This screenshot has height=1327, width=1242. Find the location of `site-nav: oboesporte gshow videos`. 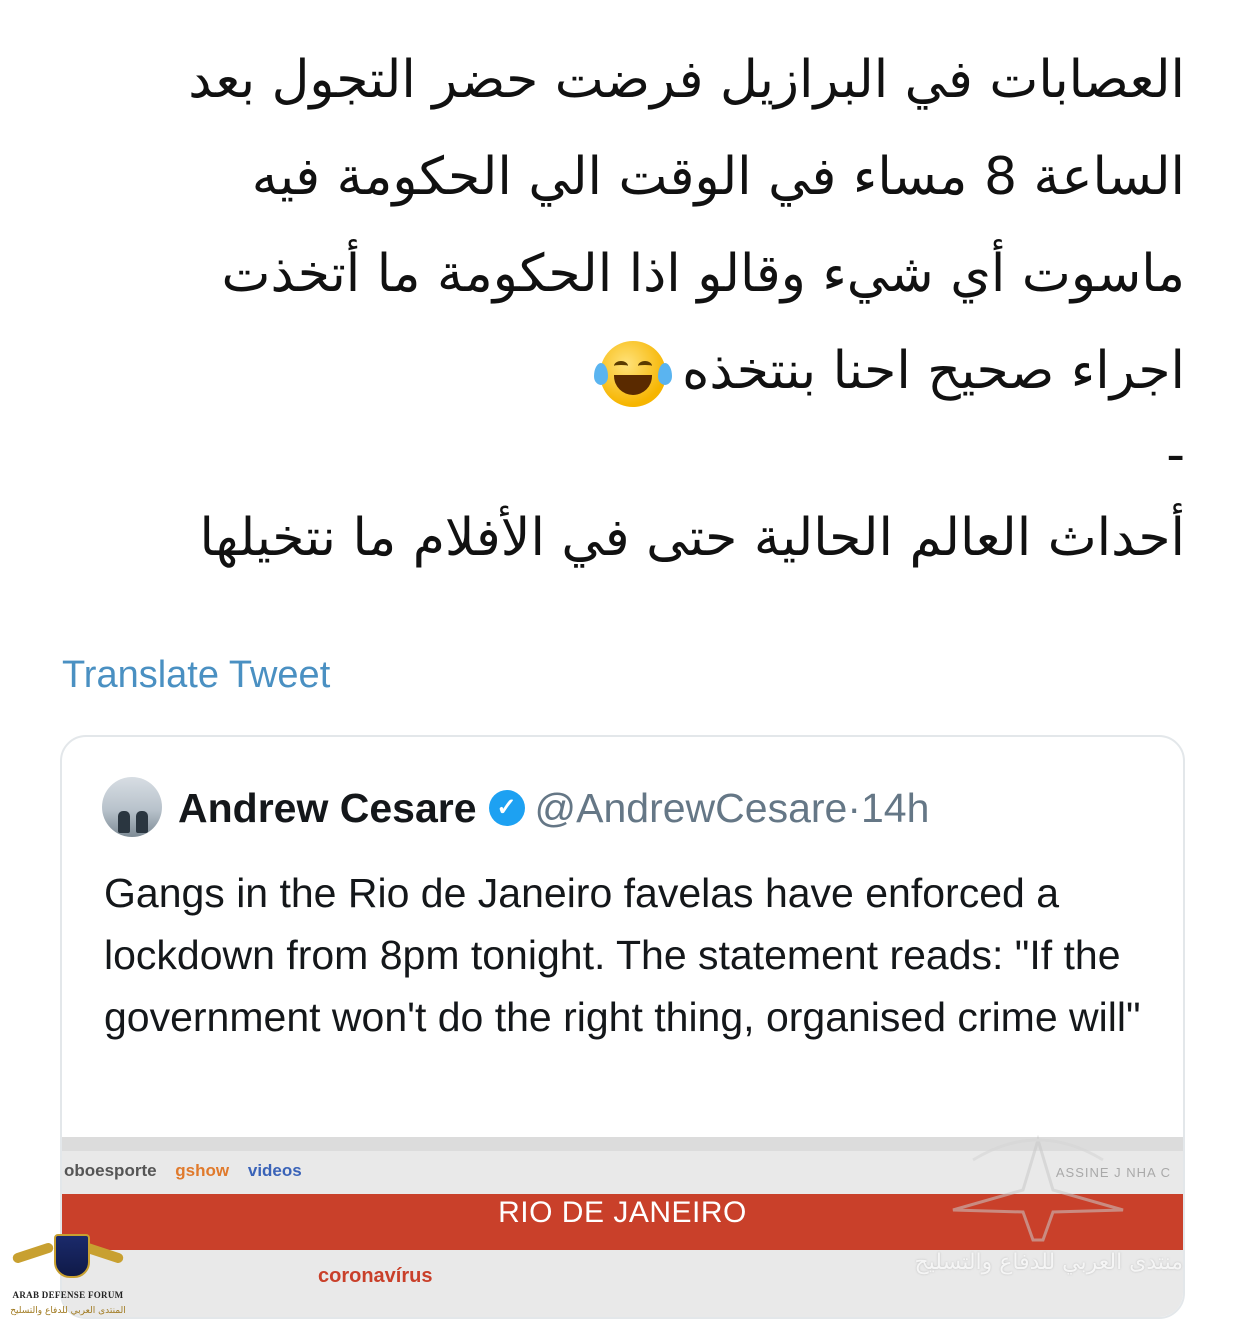

site-nav: oboesporte gshow videos is located at coordinates (190, 1171).